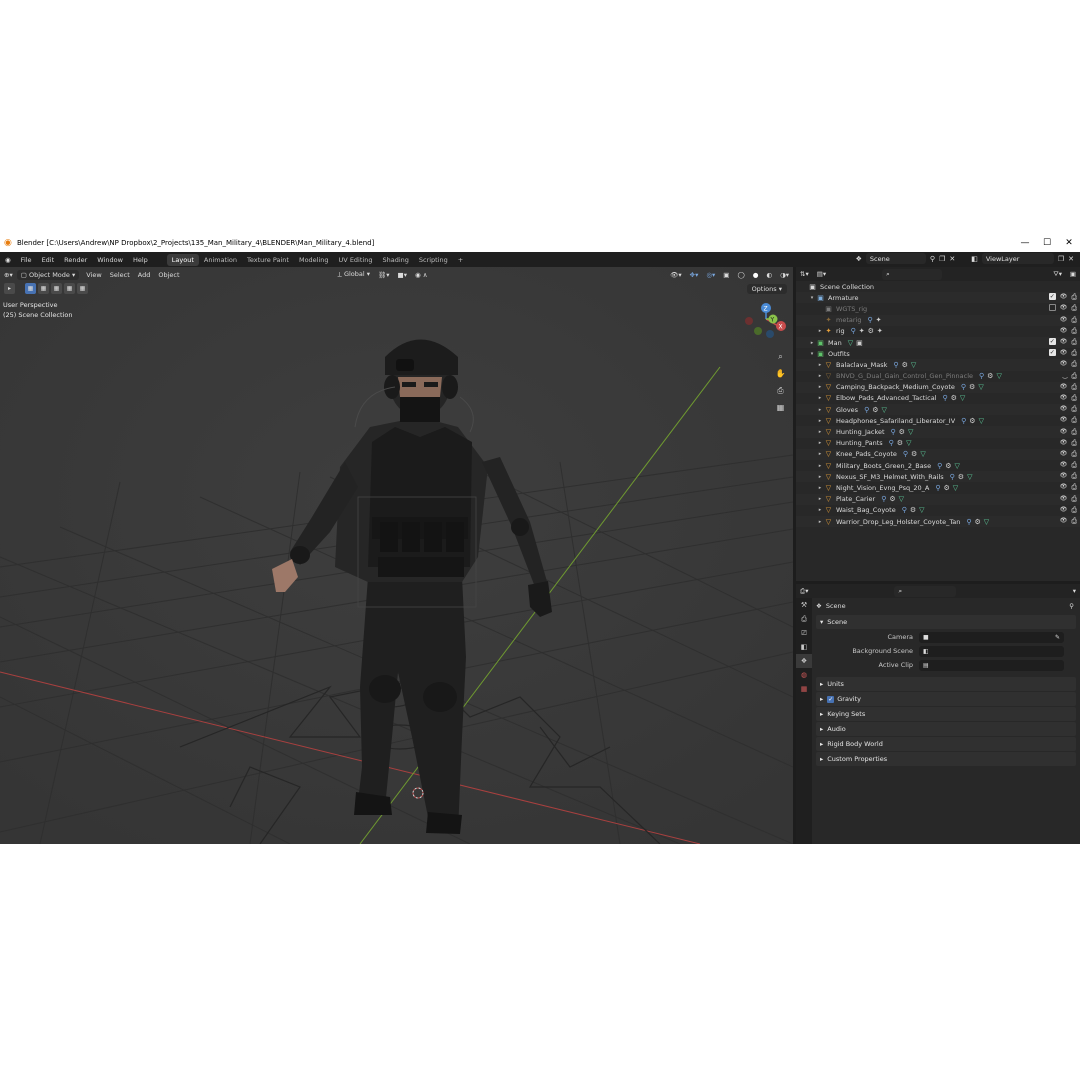  I want to click on outliner-item-name: rig, so click(840, 331).